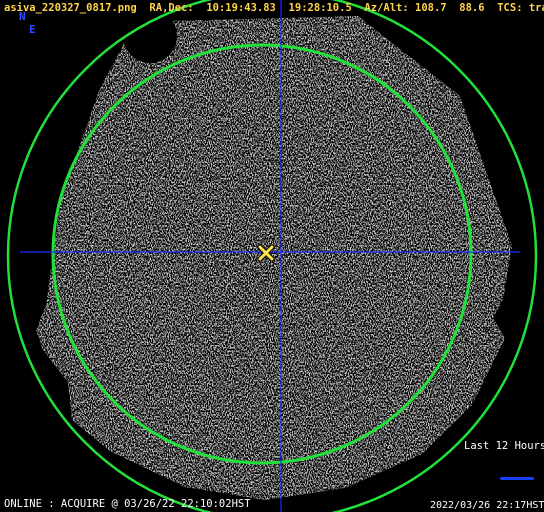 The height and width of the screenshot is (512, 544). I want to click on obstruction-blob, so click(150, 36).